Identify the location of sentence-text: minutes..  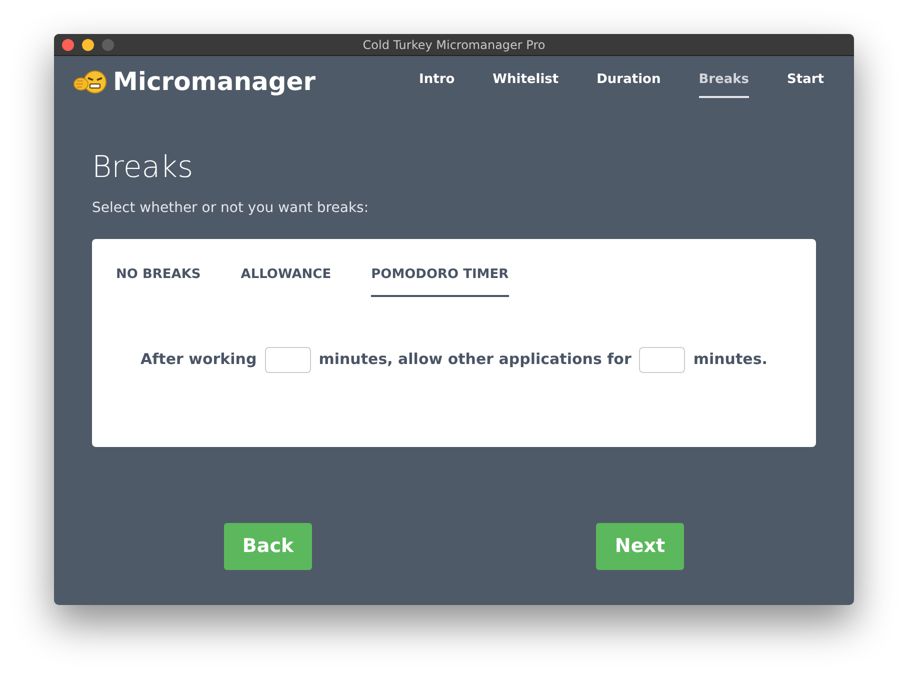
(730, 359).